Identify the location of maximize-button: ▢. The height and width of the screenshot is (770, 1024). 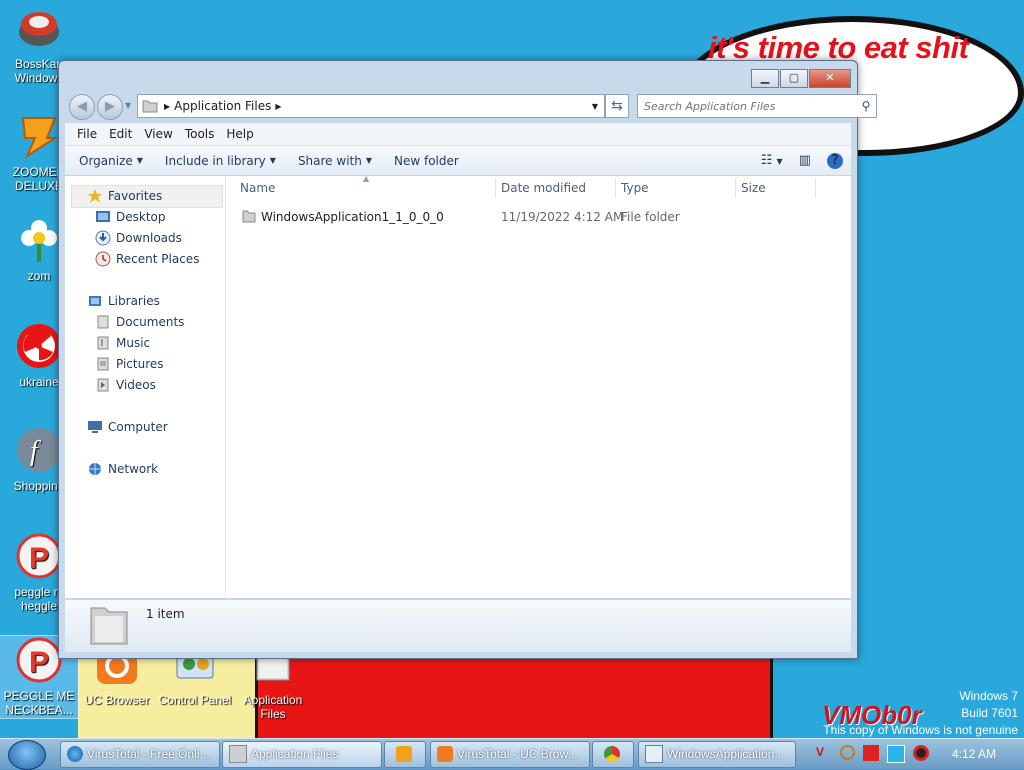
(794, 78).